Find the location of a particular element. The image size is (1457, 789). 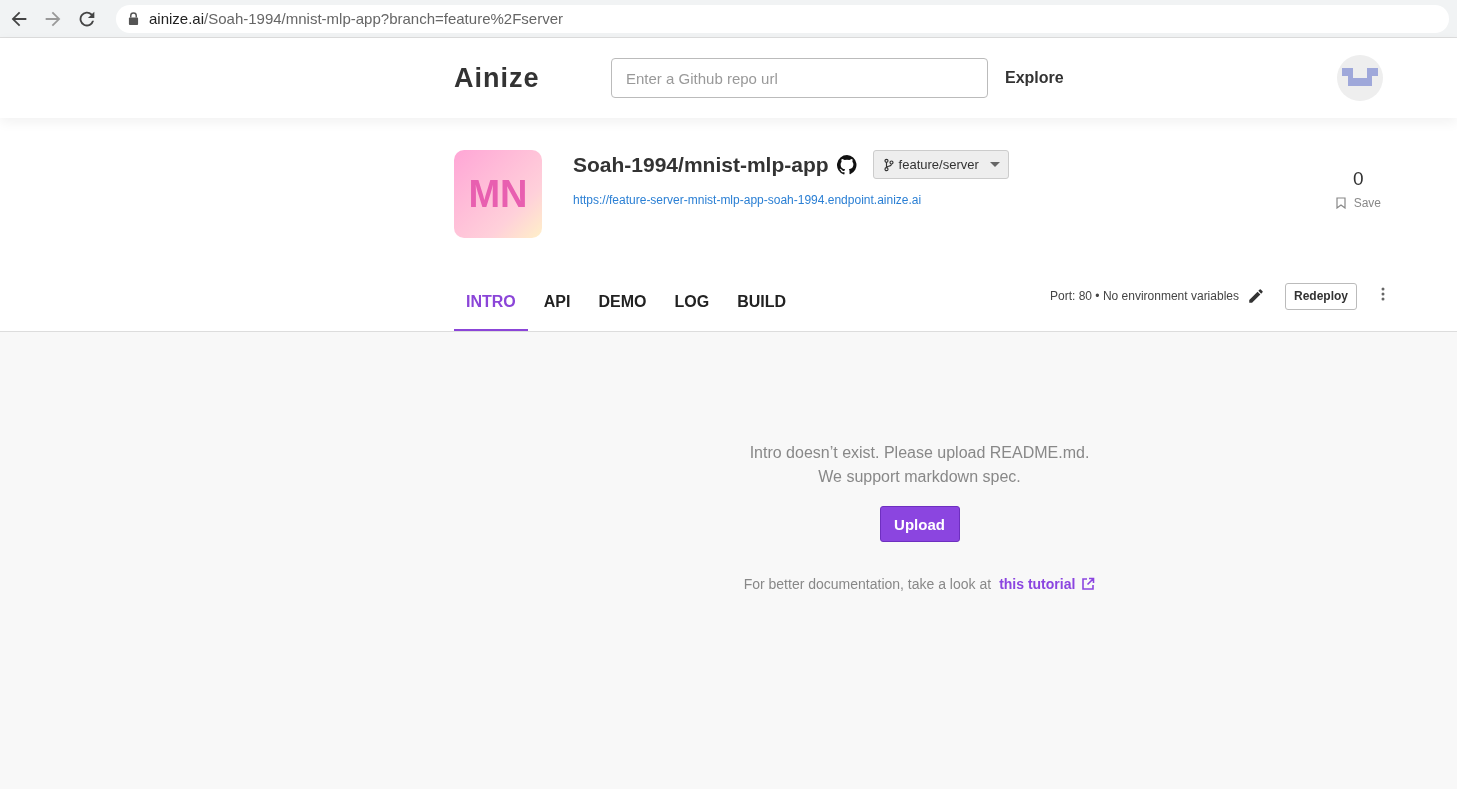

redeploy-button: Redeploy is located at coordinates (1321, 296).